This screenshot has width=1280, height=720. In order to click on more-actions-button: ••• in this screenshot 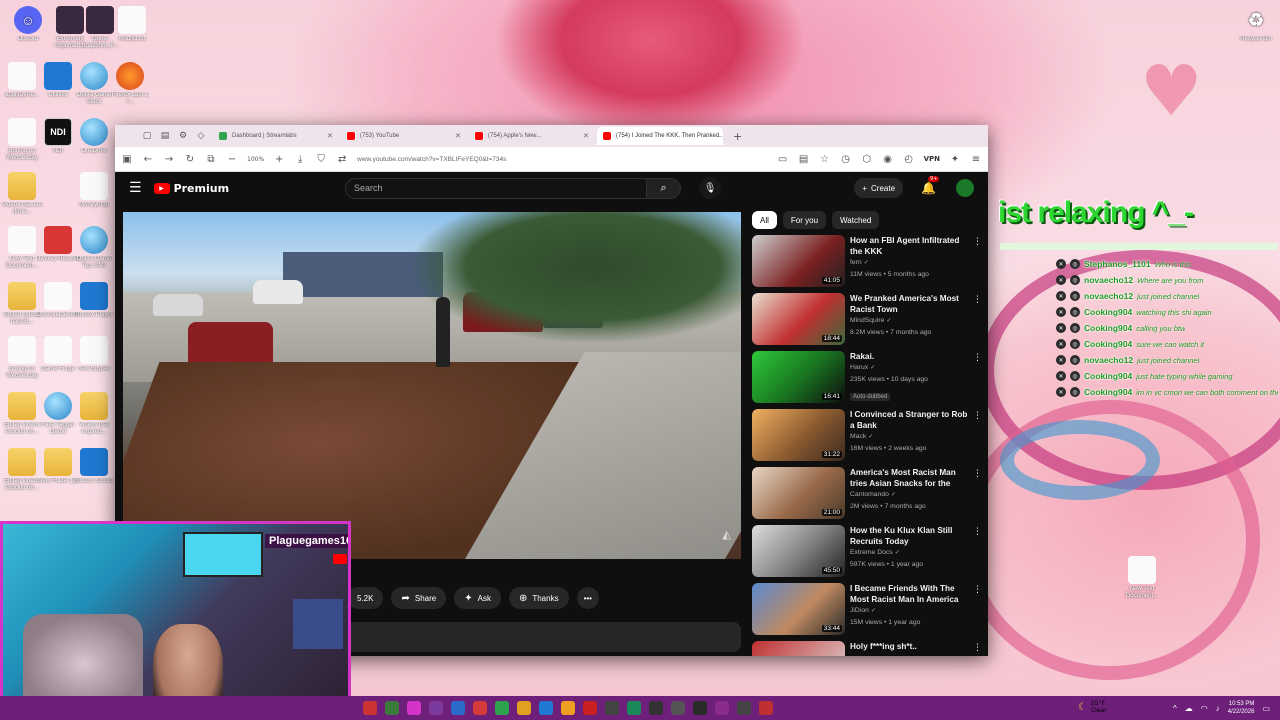, I will do `click(587, 598)`.